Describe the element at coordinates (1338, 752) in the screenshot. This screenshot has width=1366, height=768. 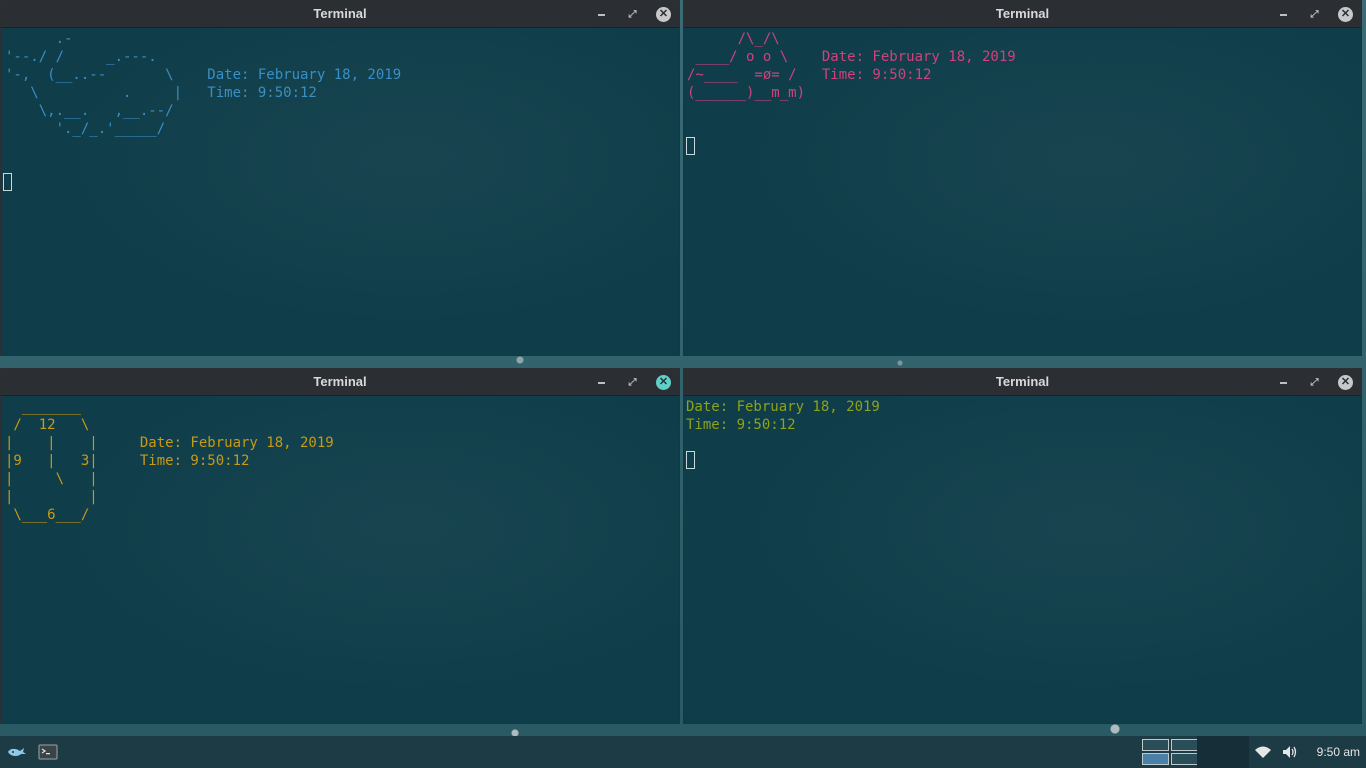
I see `clock: 9:50 am` at that location.